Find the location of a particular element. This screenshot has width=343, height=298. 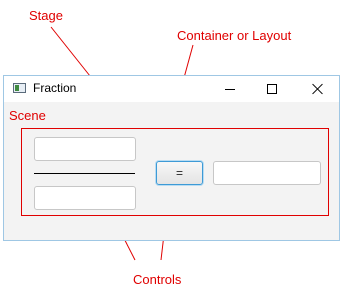

stage-pointer-line is located at coordinates (70, 51).